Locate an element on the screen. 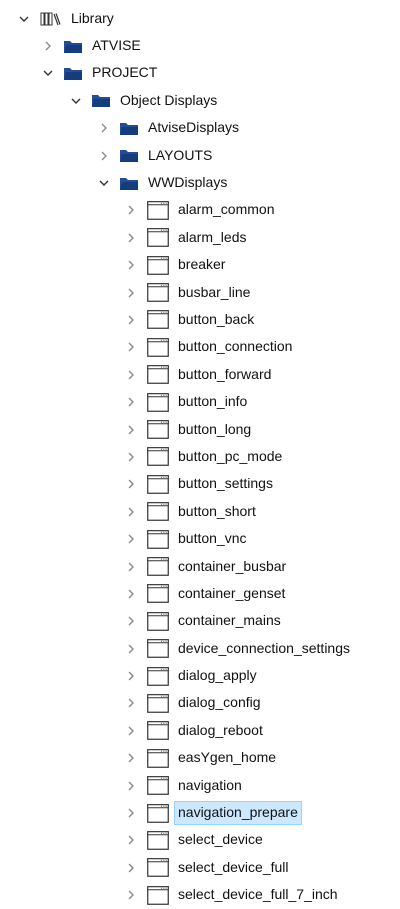 The height and width of the screenshot is (909, 400). tree-item-display: dialog_apply is located at coordinates (200, 675).